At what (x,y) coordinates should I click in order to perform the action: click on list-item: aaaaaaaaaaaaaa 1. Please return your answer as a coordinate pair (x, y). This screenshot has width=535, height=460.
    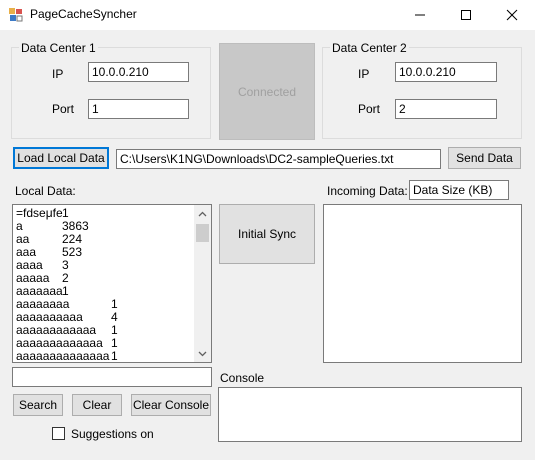
    Looking at the image, I should click on (103, 356).